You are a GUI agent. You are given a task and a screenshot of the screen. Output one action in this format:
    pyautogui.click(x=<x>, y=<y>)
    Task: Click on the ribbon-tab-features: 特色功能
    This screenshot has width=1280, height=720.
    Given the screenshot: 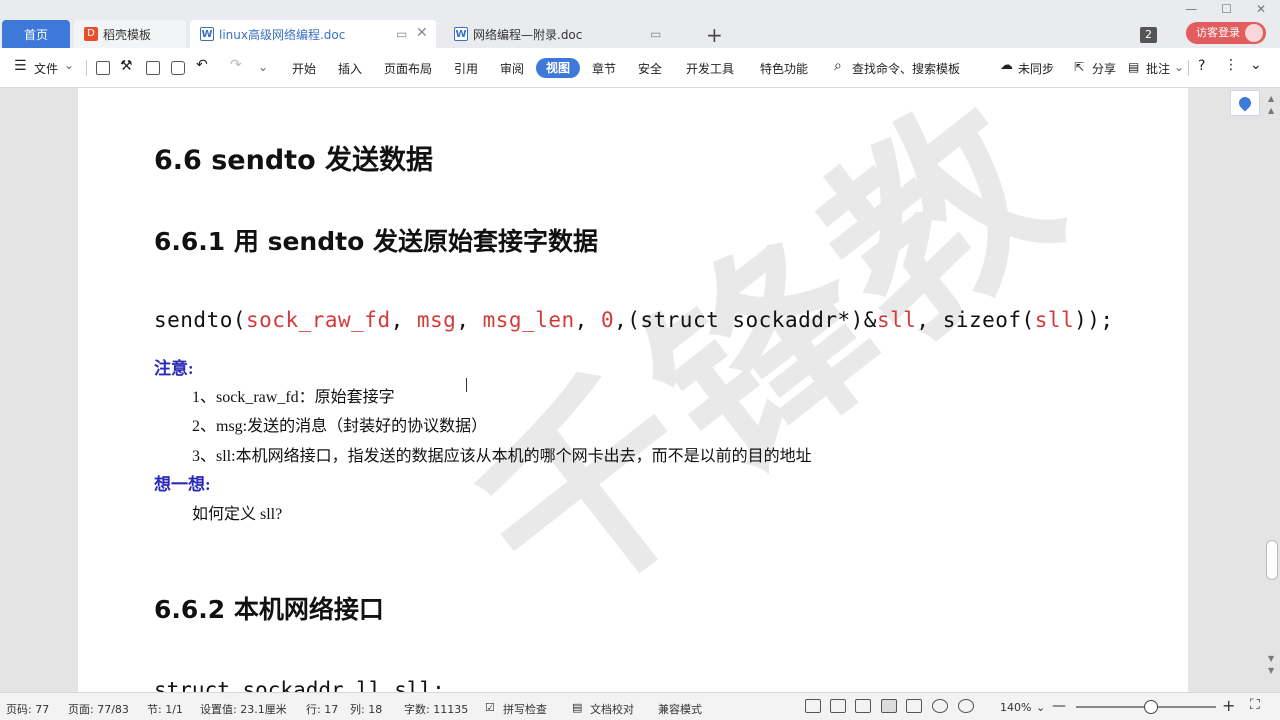 What is the action you would take?
    pyautogui.click(x=784, y=68)
    